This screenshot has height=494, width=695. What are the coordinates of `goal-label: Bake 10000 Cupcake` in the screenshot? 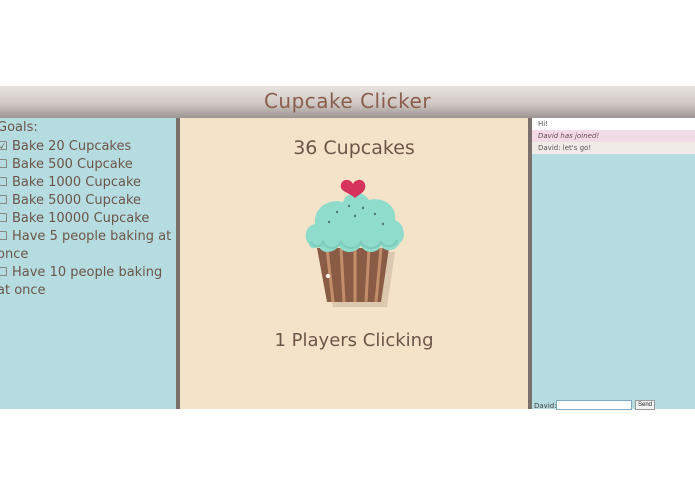 It's located at (81, 218).